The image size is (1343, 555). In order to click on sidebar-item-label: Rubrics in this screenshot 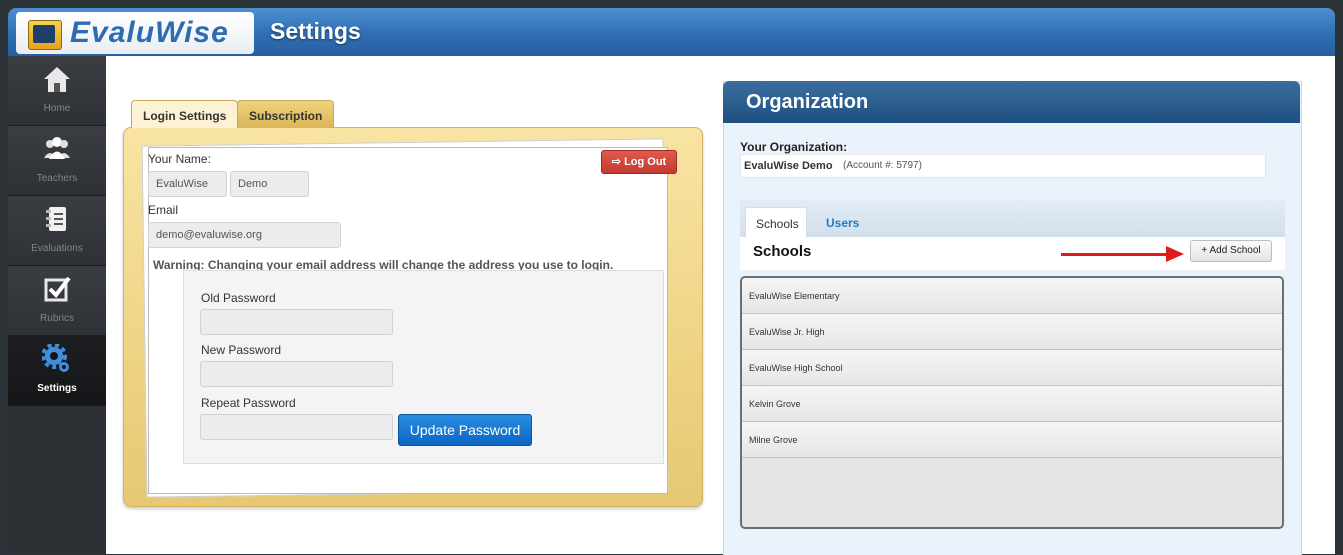, I will do `click(57, 318)`.